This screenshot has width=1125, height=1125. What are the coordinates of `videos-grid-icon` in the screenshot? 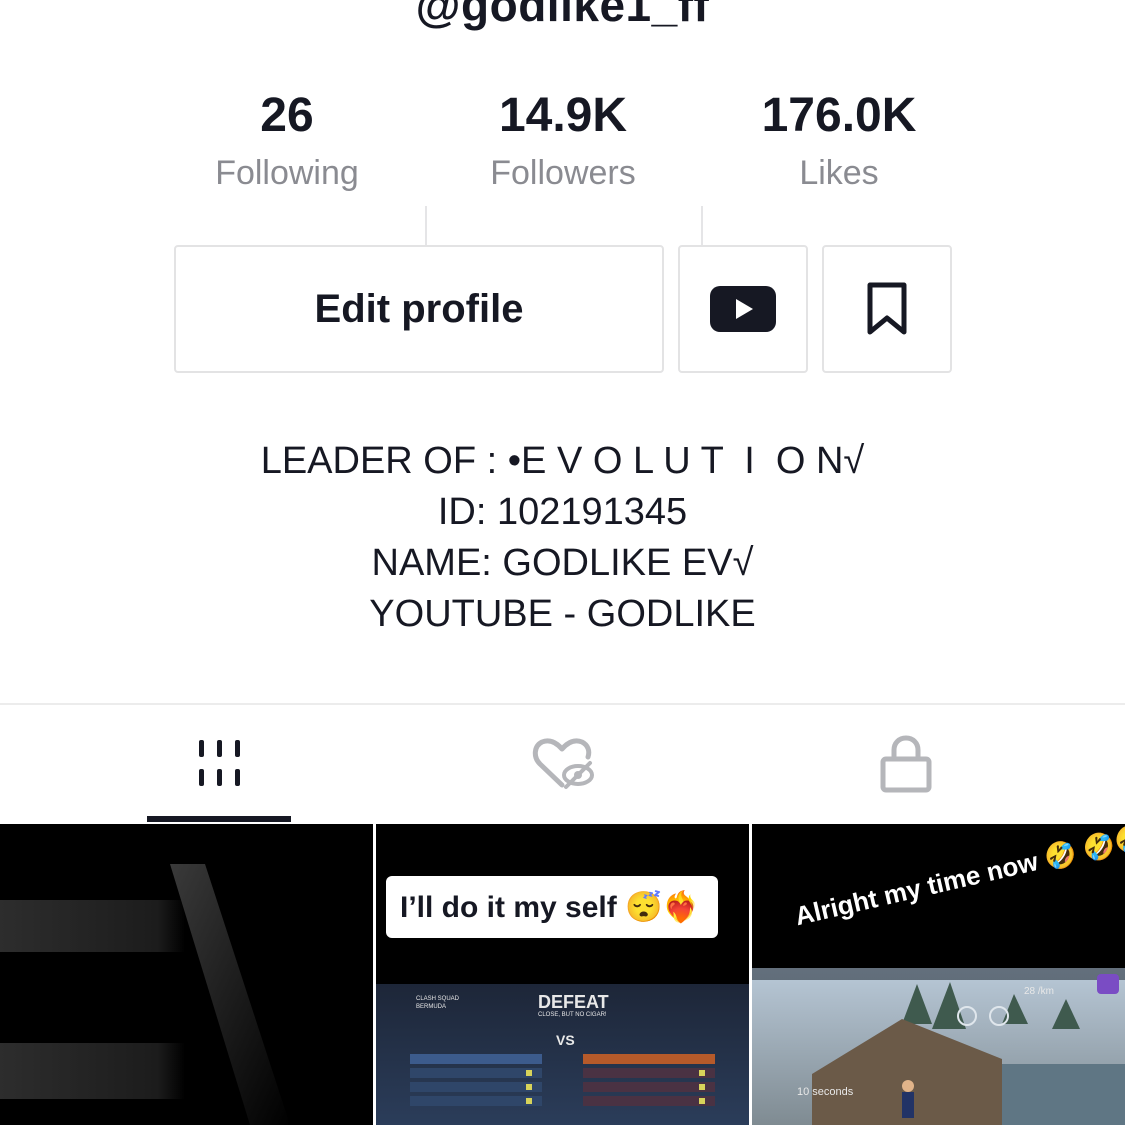 It's located at (219, 762).